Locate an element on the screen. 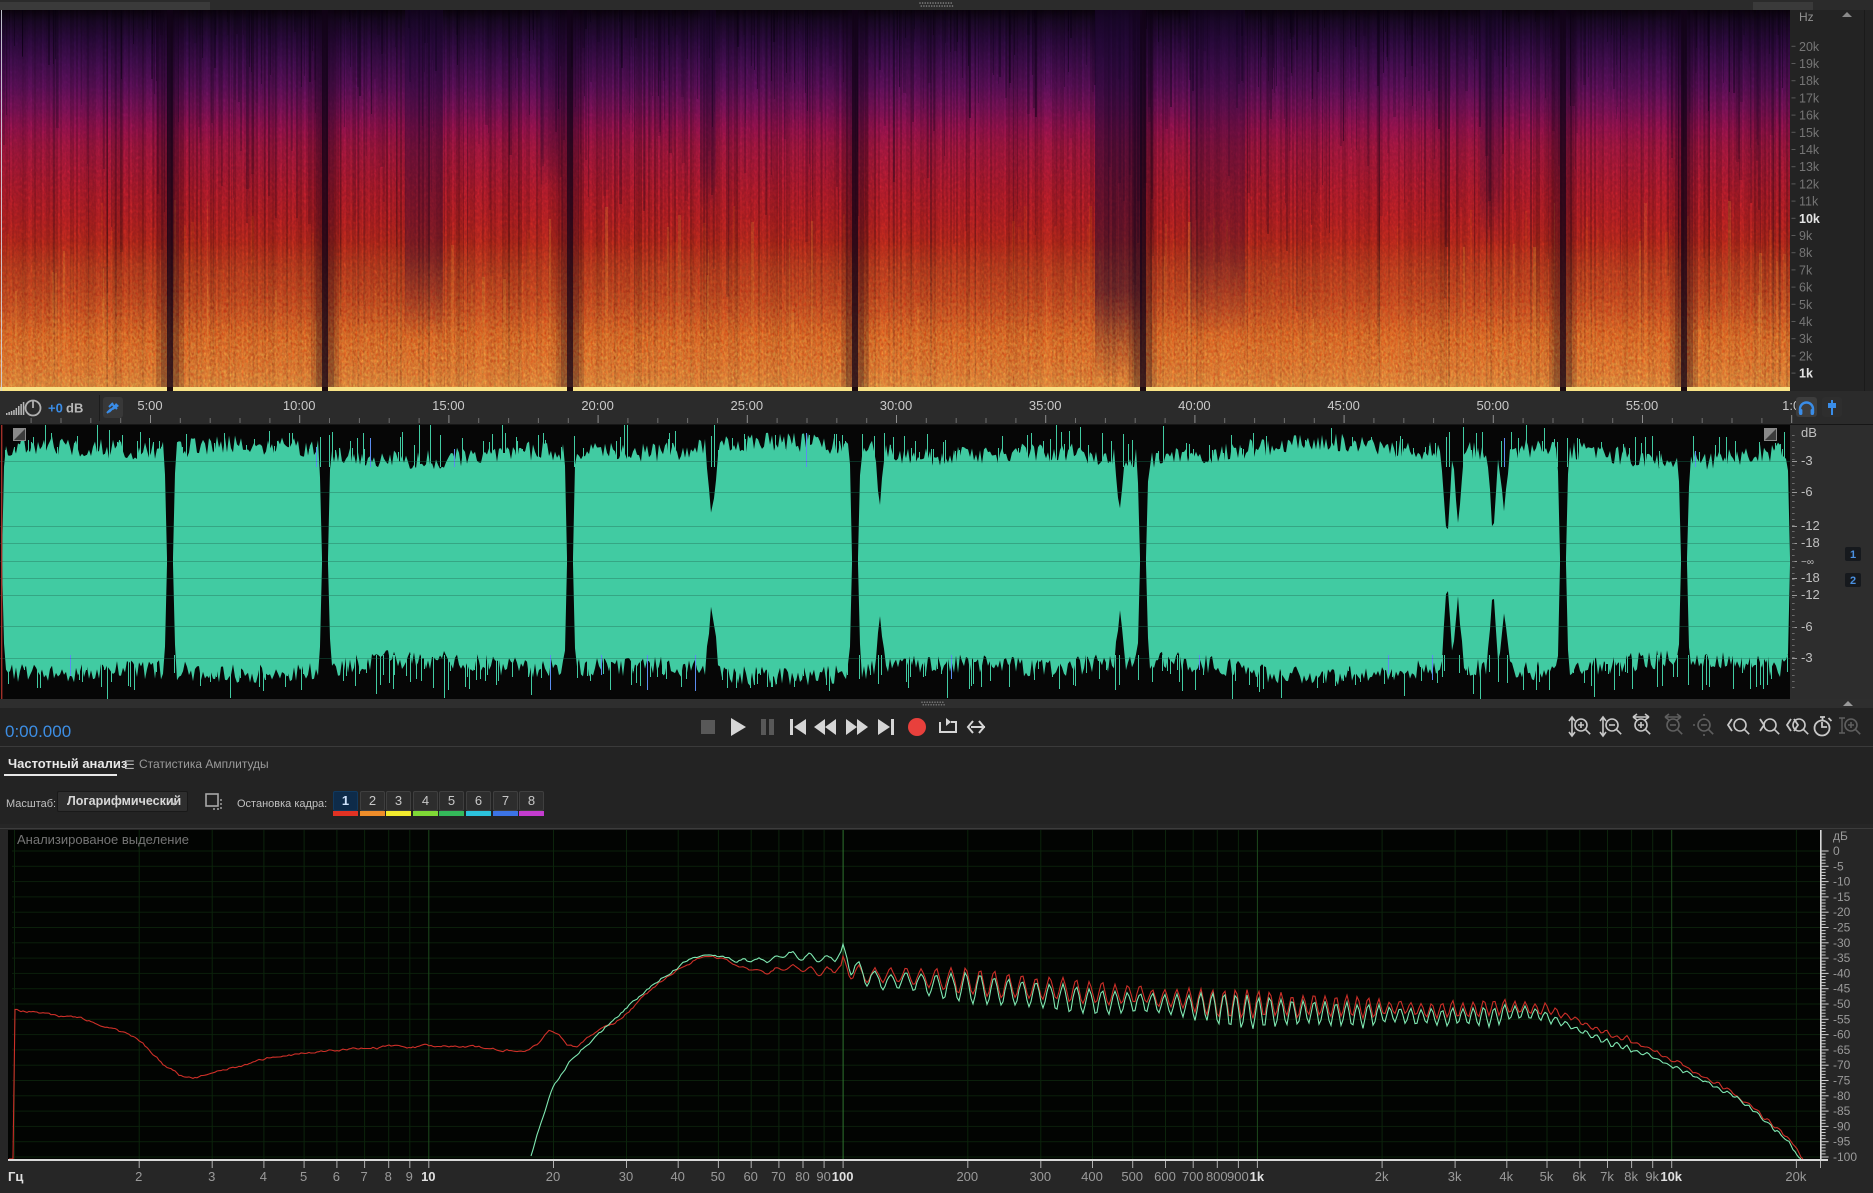 This screenshot has height=1193, width=1873. svg-text: 5 is located at coordinates (303, 1176).